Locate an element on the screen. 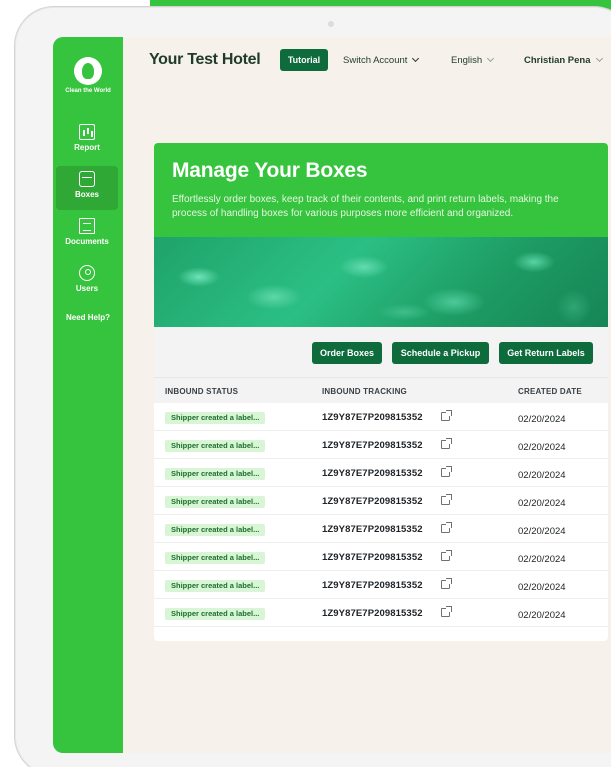  brand-logo: Clean the World is located at coordinates (88, 75).